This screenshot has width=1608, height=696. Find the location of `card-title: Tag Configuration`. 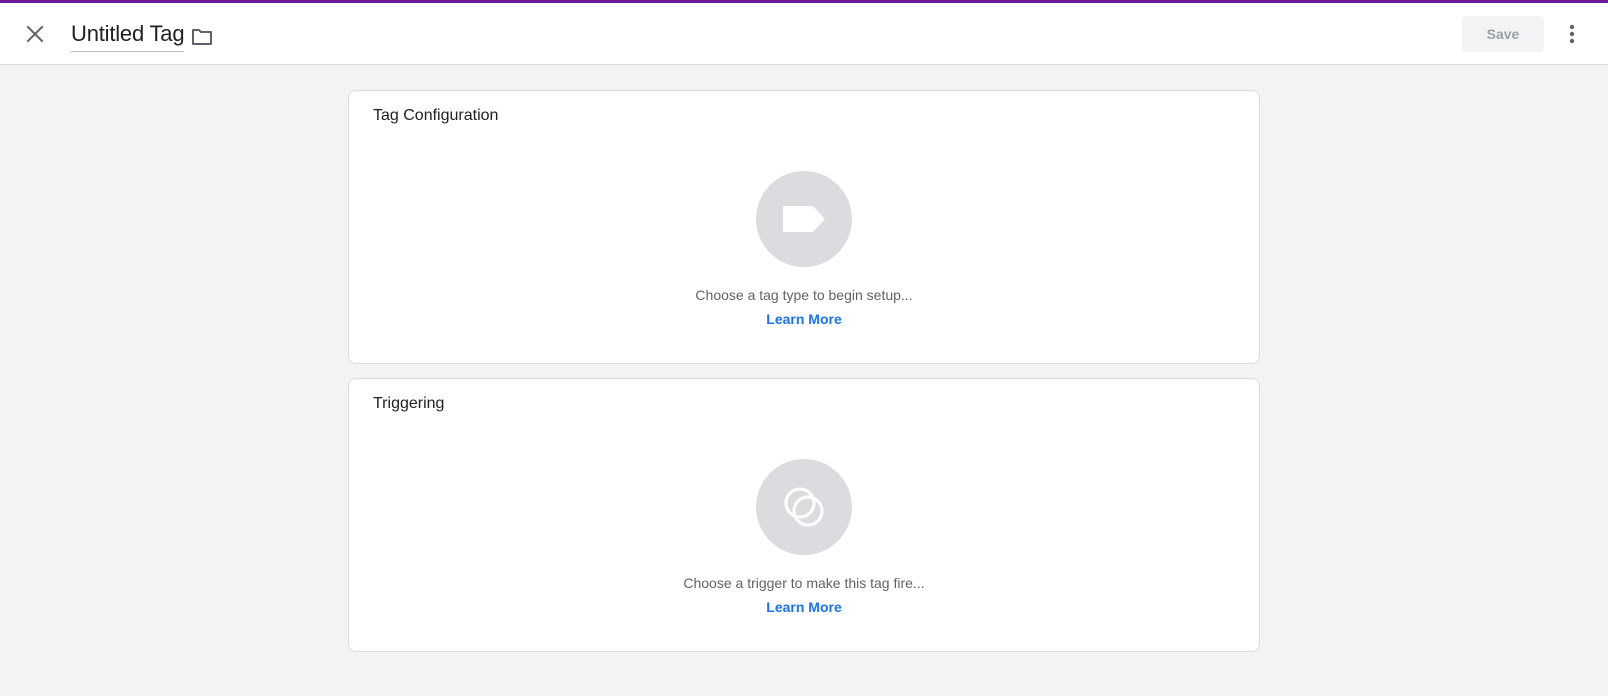

card-title: Tag Configuration is located at coordinates (436, 115).